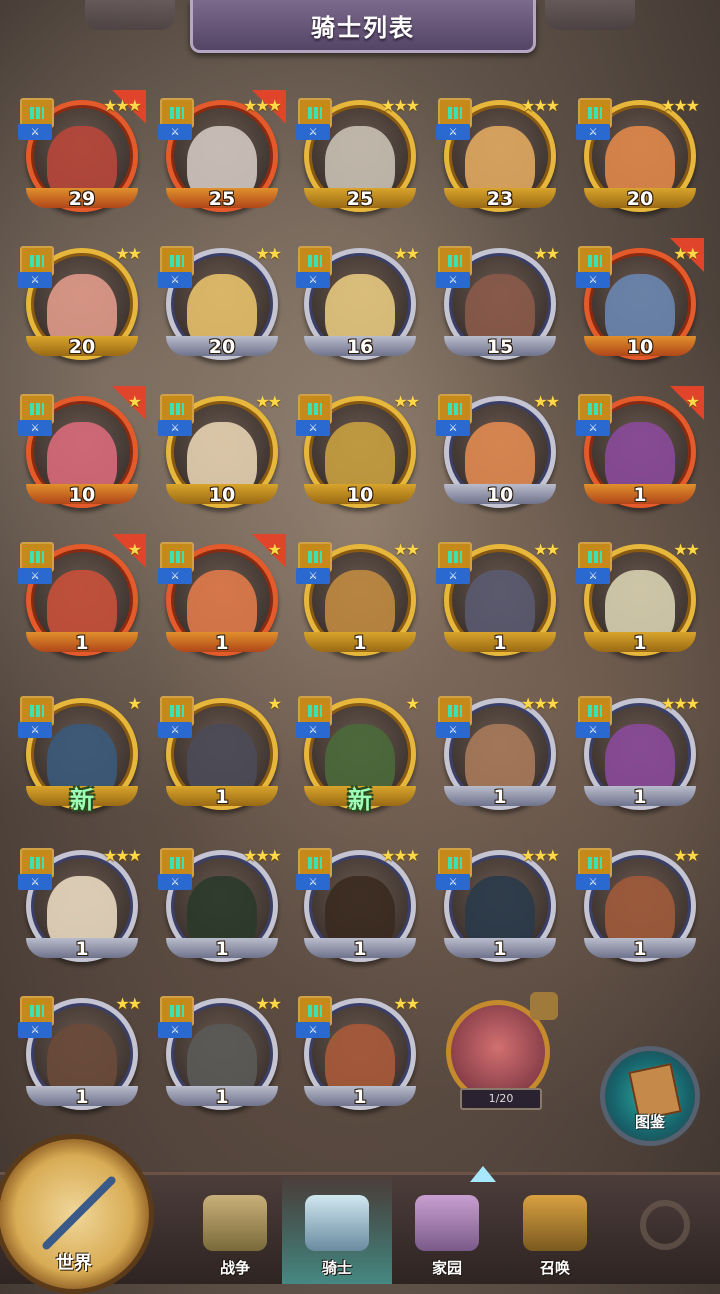 The image size is (720, 1294). I want to click on codex-button: 图鉴, so click(650, 1096).